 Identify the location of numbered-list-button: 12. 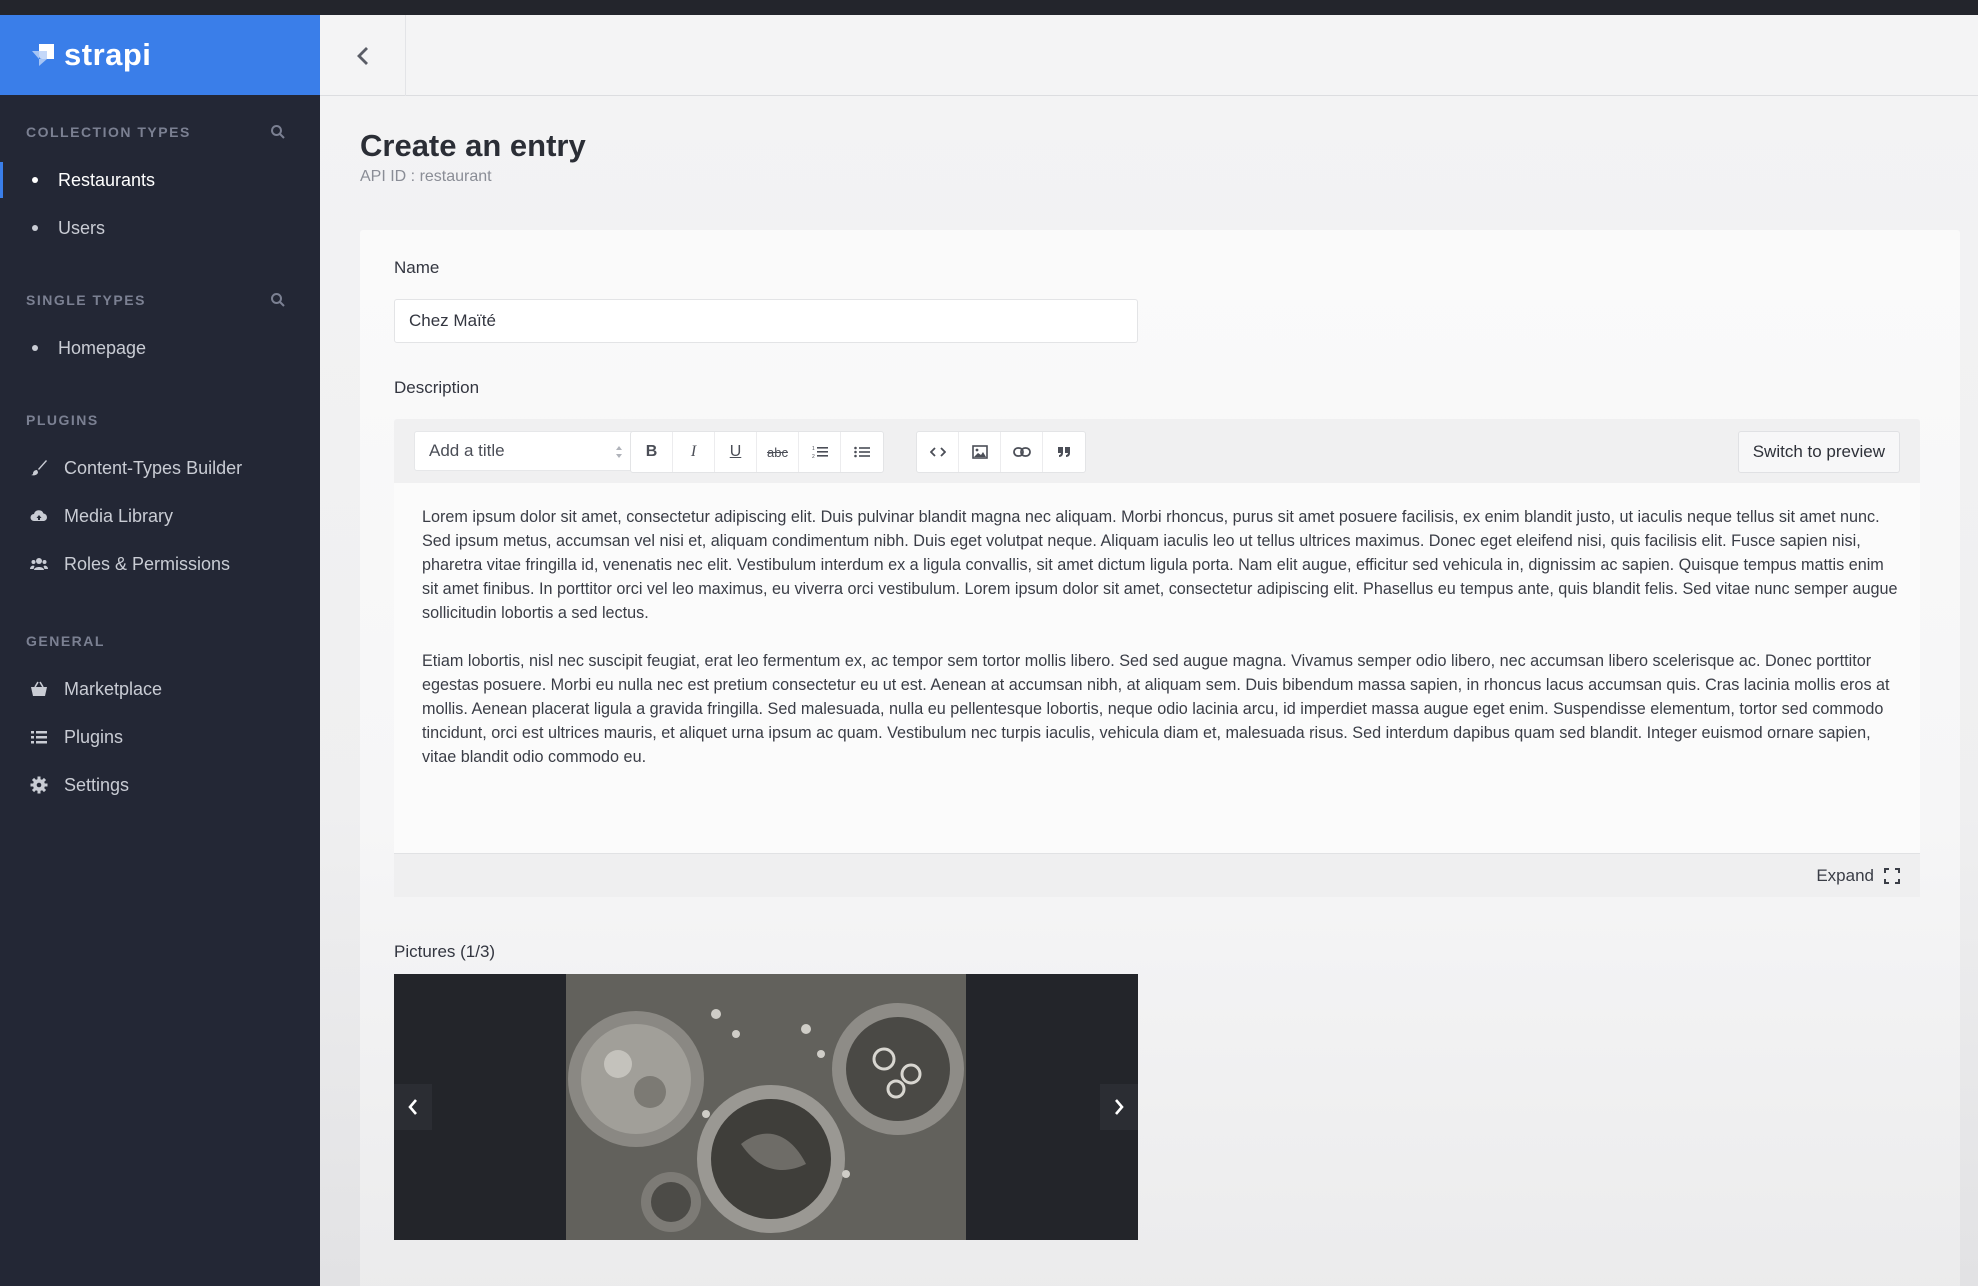
(820, 452).